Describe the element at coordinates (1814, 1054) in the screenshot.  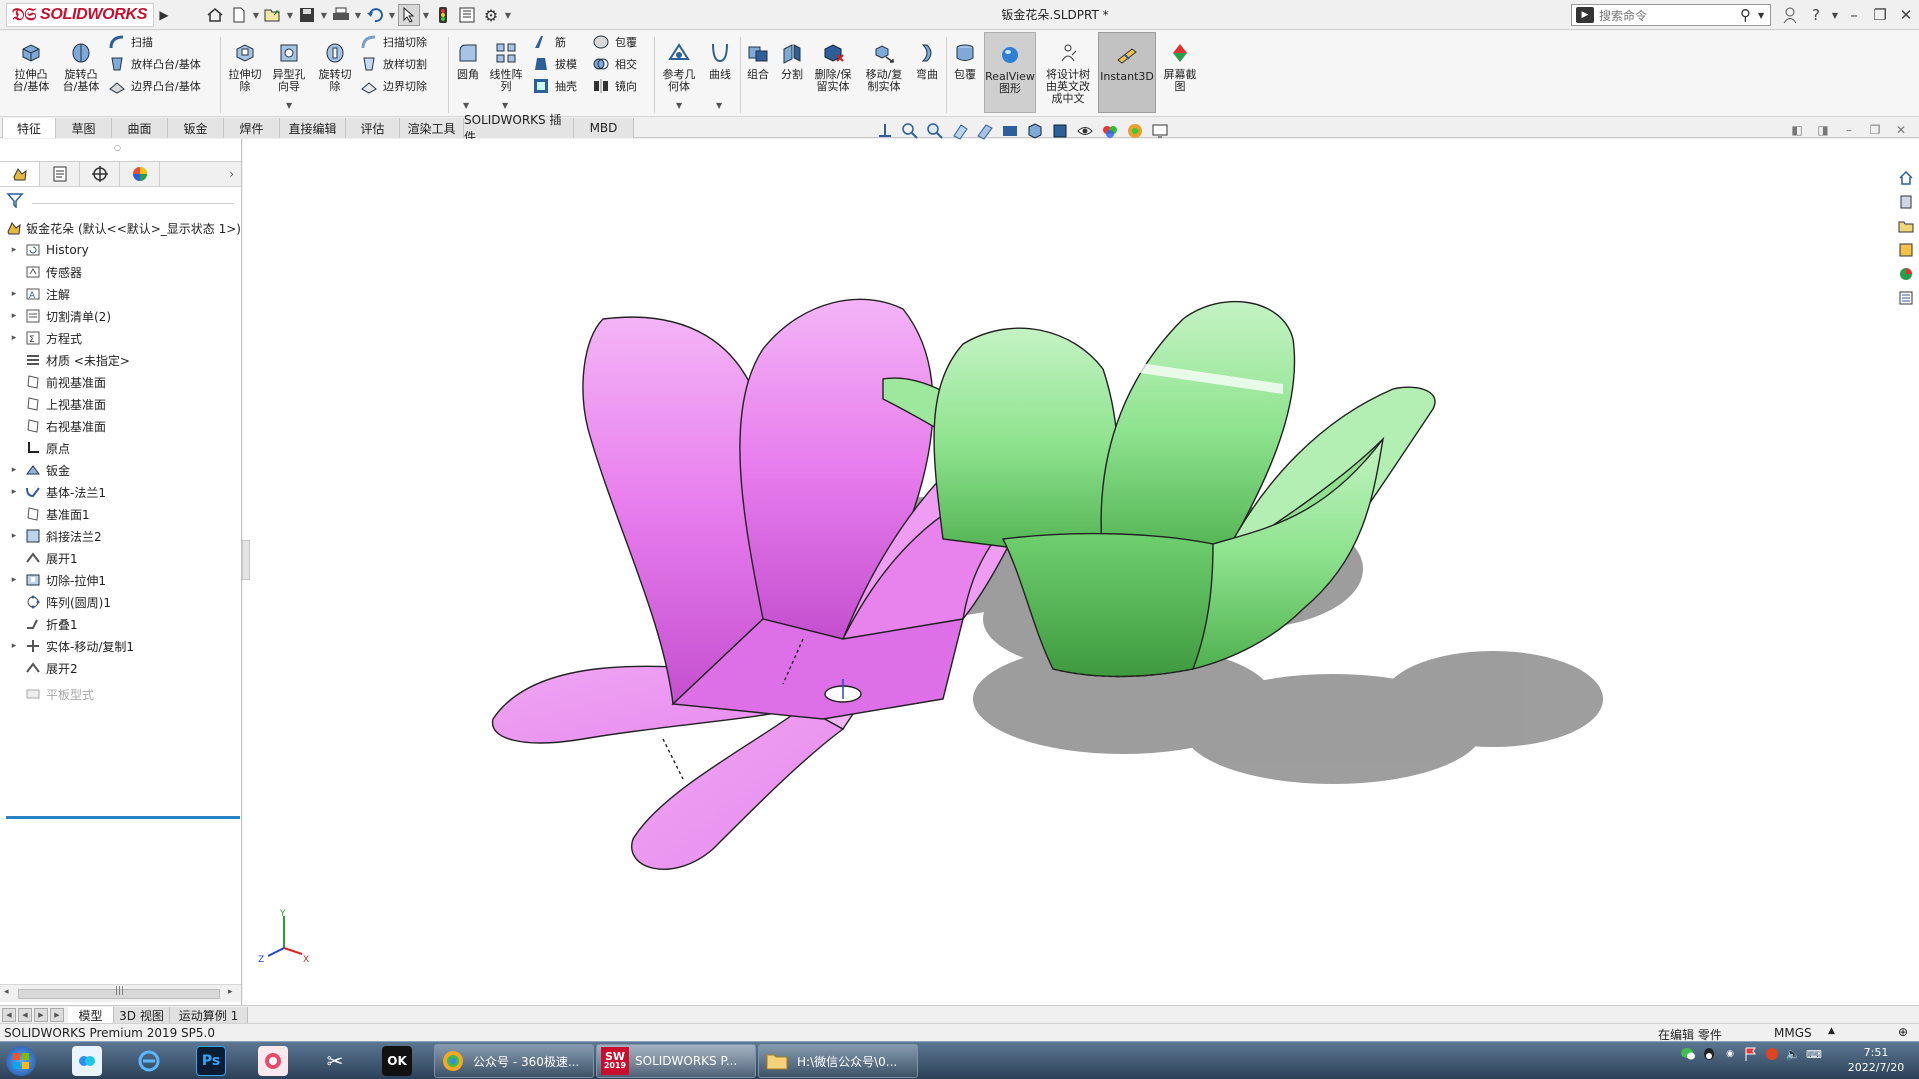
I see `keyboard-tray-icon: ⌨` at that location.